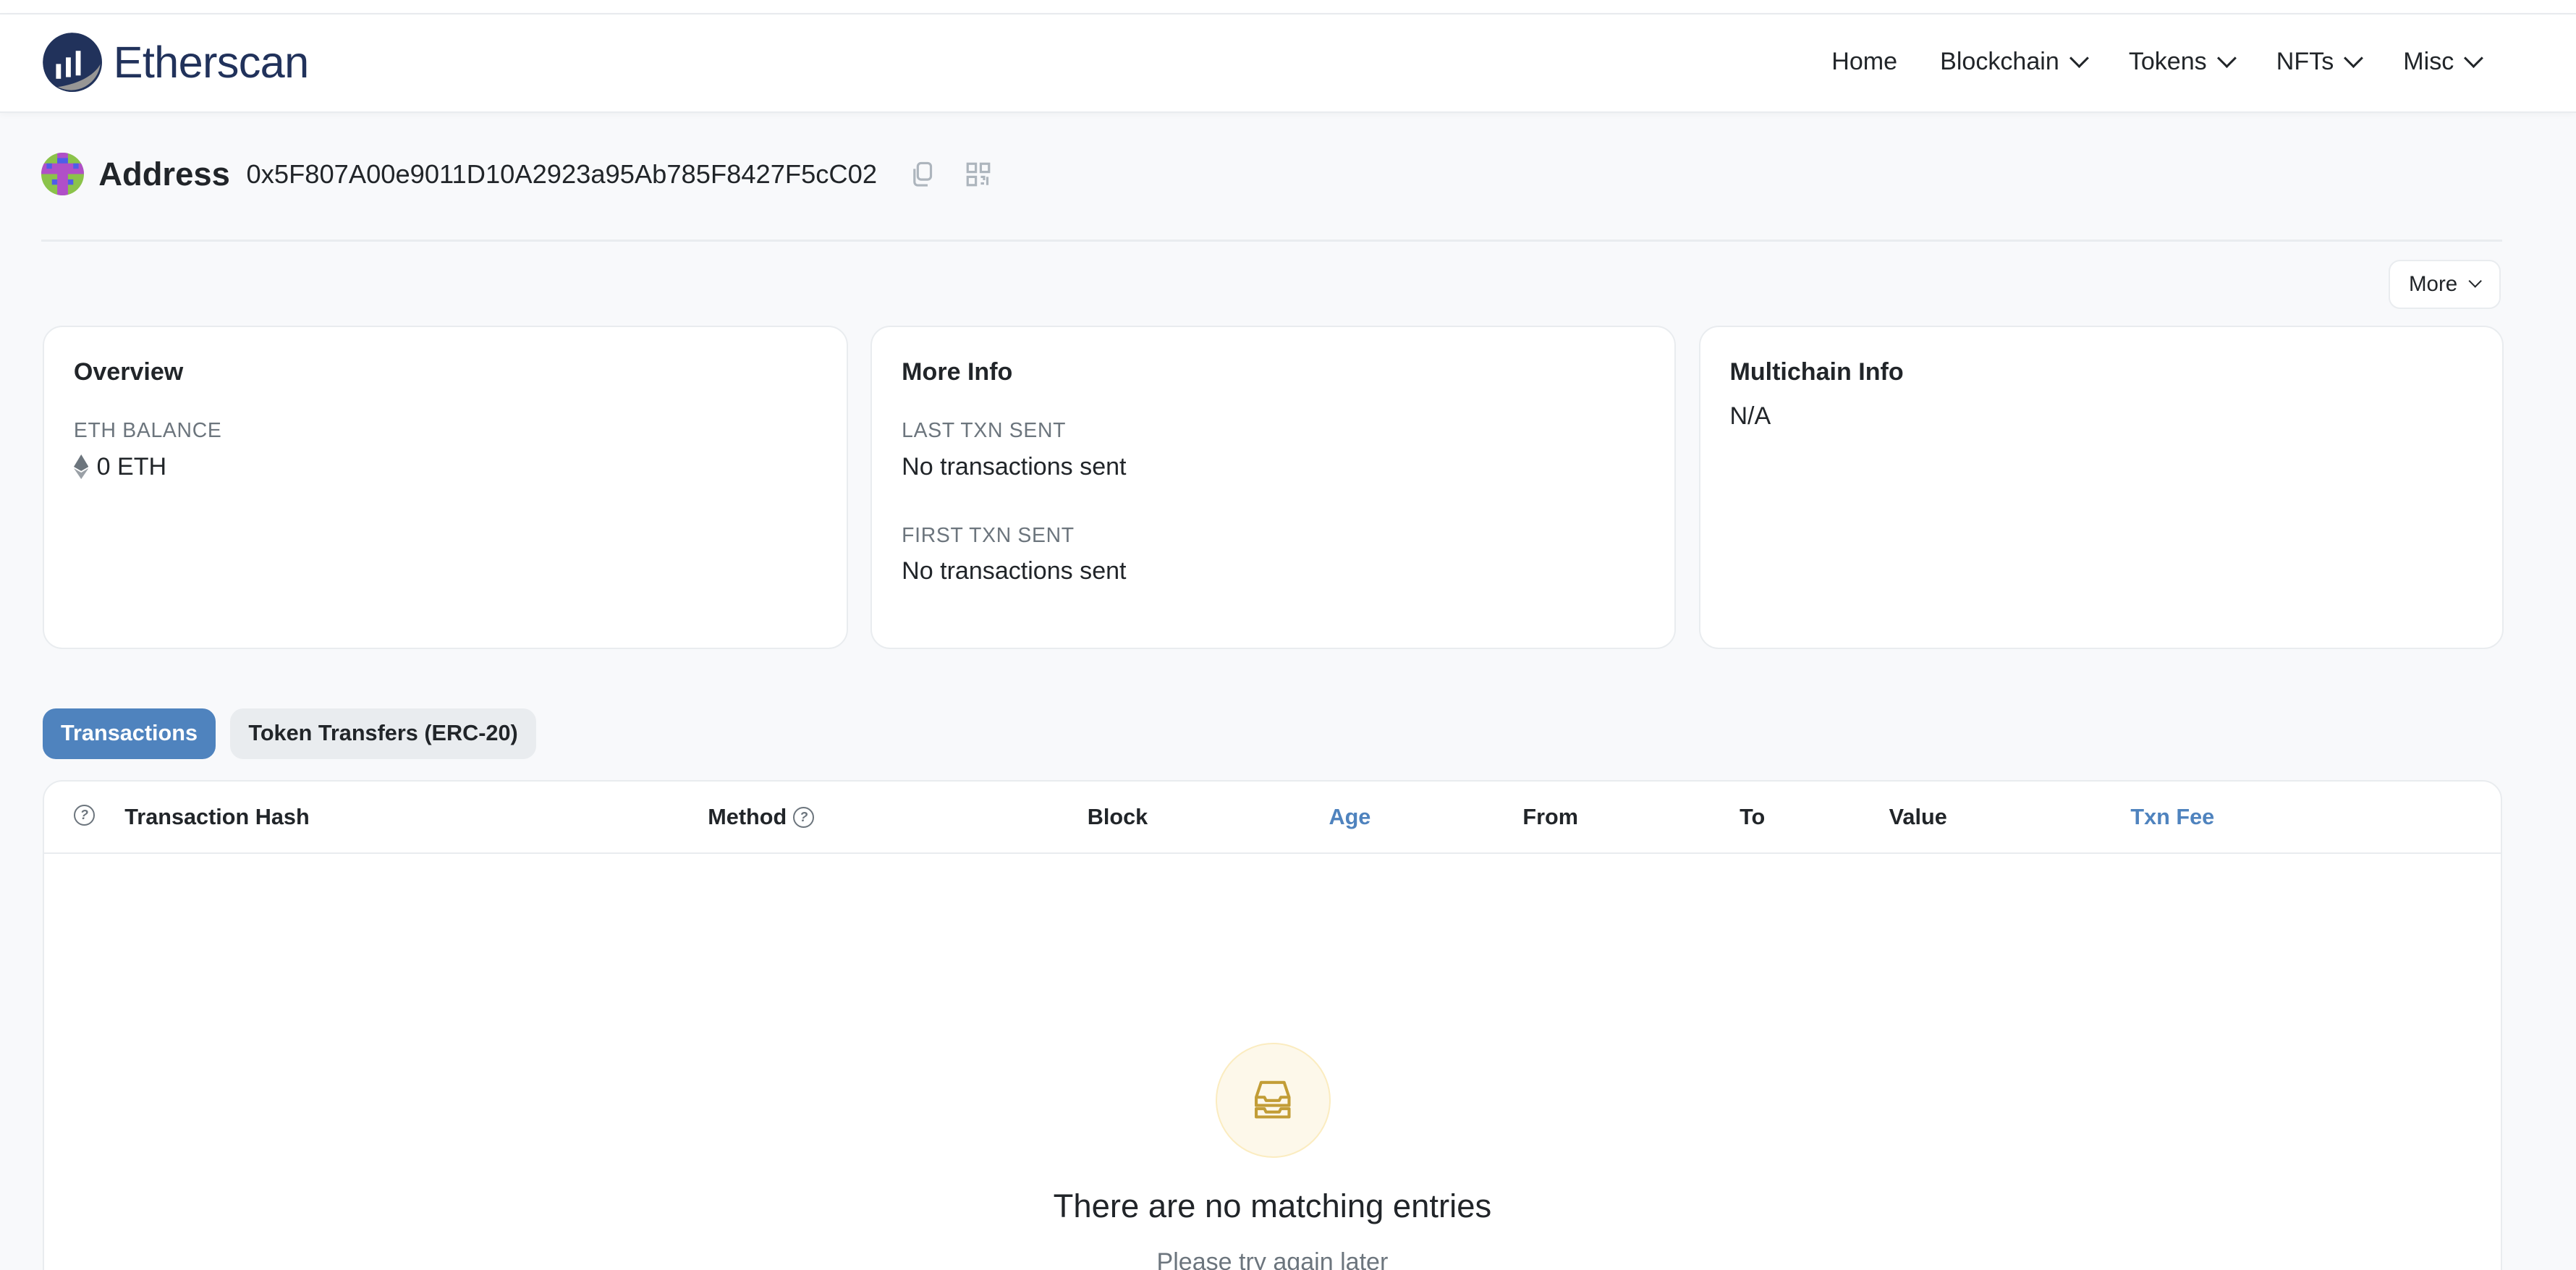 The height and width of the screenshot is (1270, 2576). What do you see at coordinates (1918, 817) in the screenshot?
I see `col-value: Value` at bounding box center [1918, 817].